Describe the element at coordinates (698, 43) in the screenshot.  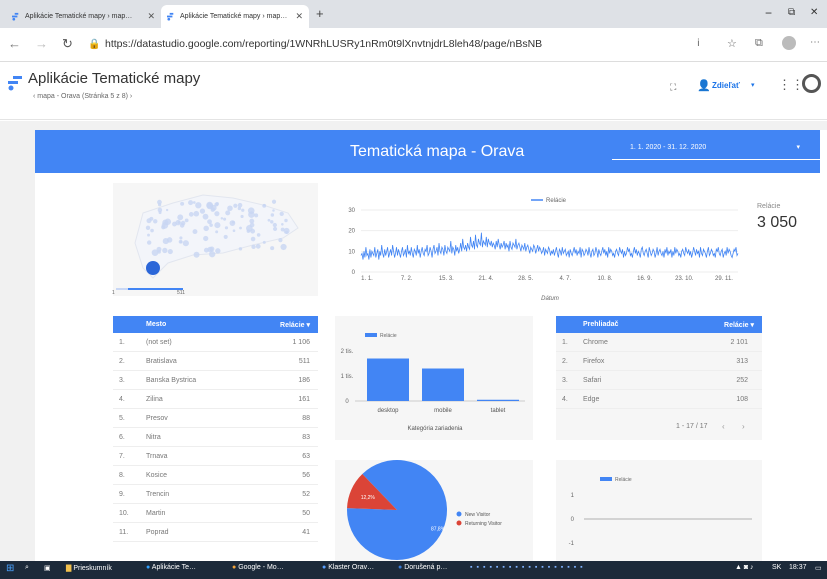
I see `reader-icon: ⅰ` at that location.